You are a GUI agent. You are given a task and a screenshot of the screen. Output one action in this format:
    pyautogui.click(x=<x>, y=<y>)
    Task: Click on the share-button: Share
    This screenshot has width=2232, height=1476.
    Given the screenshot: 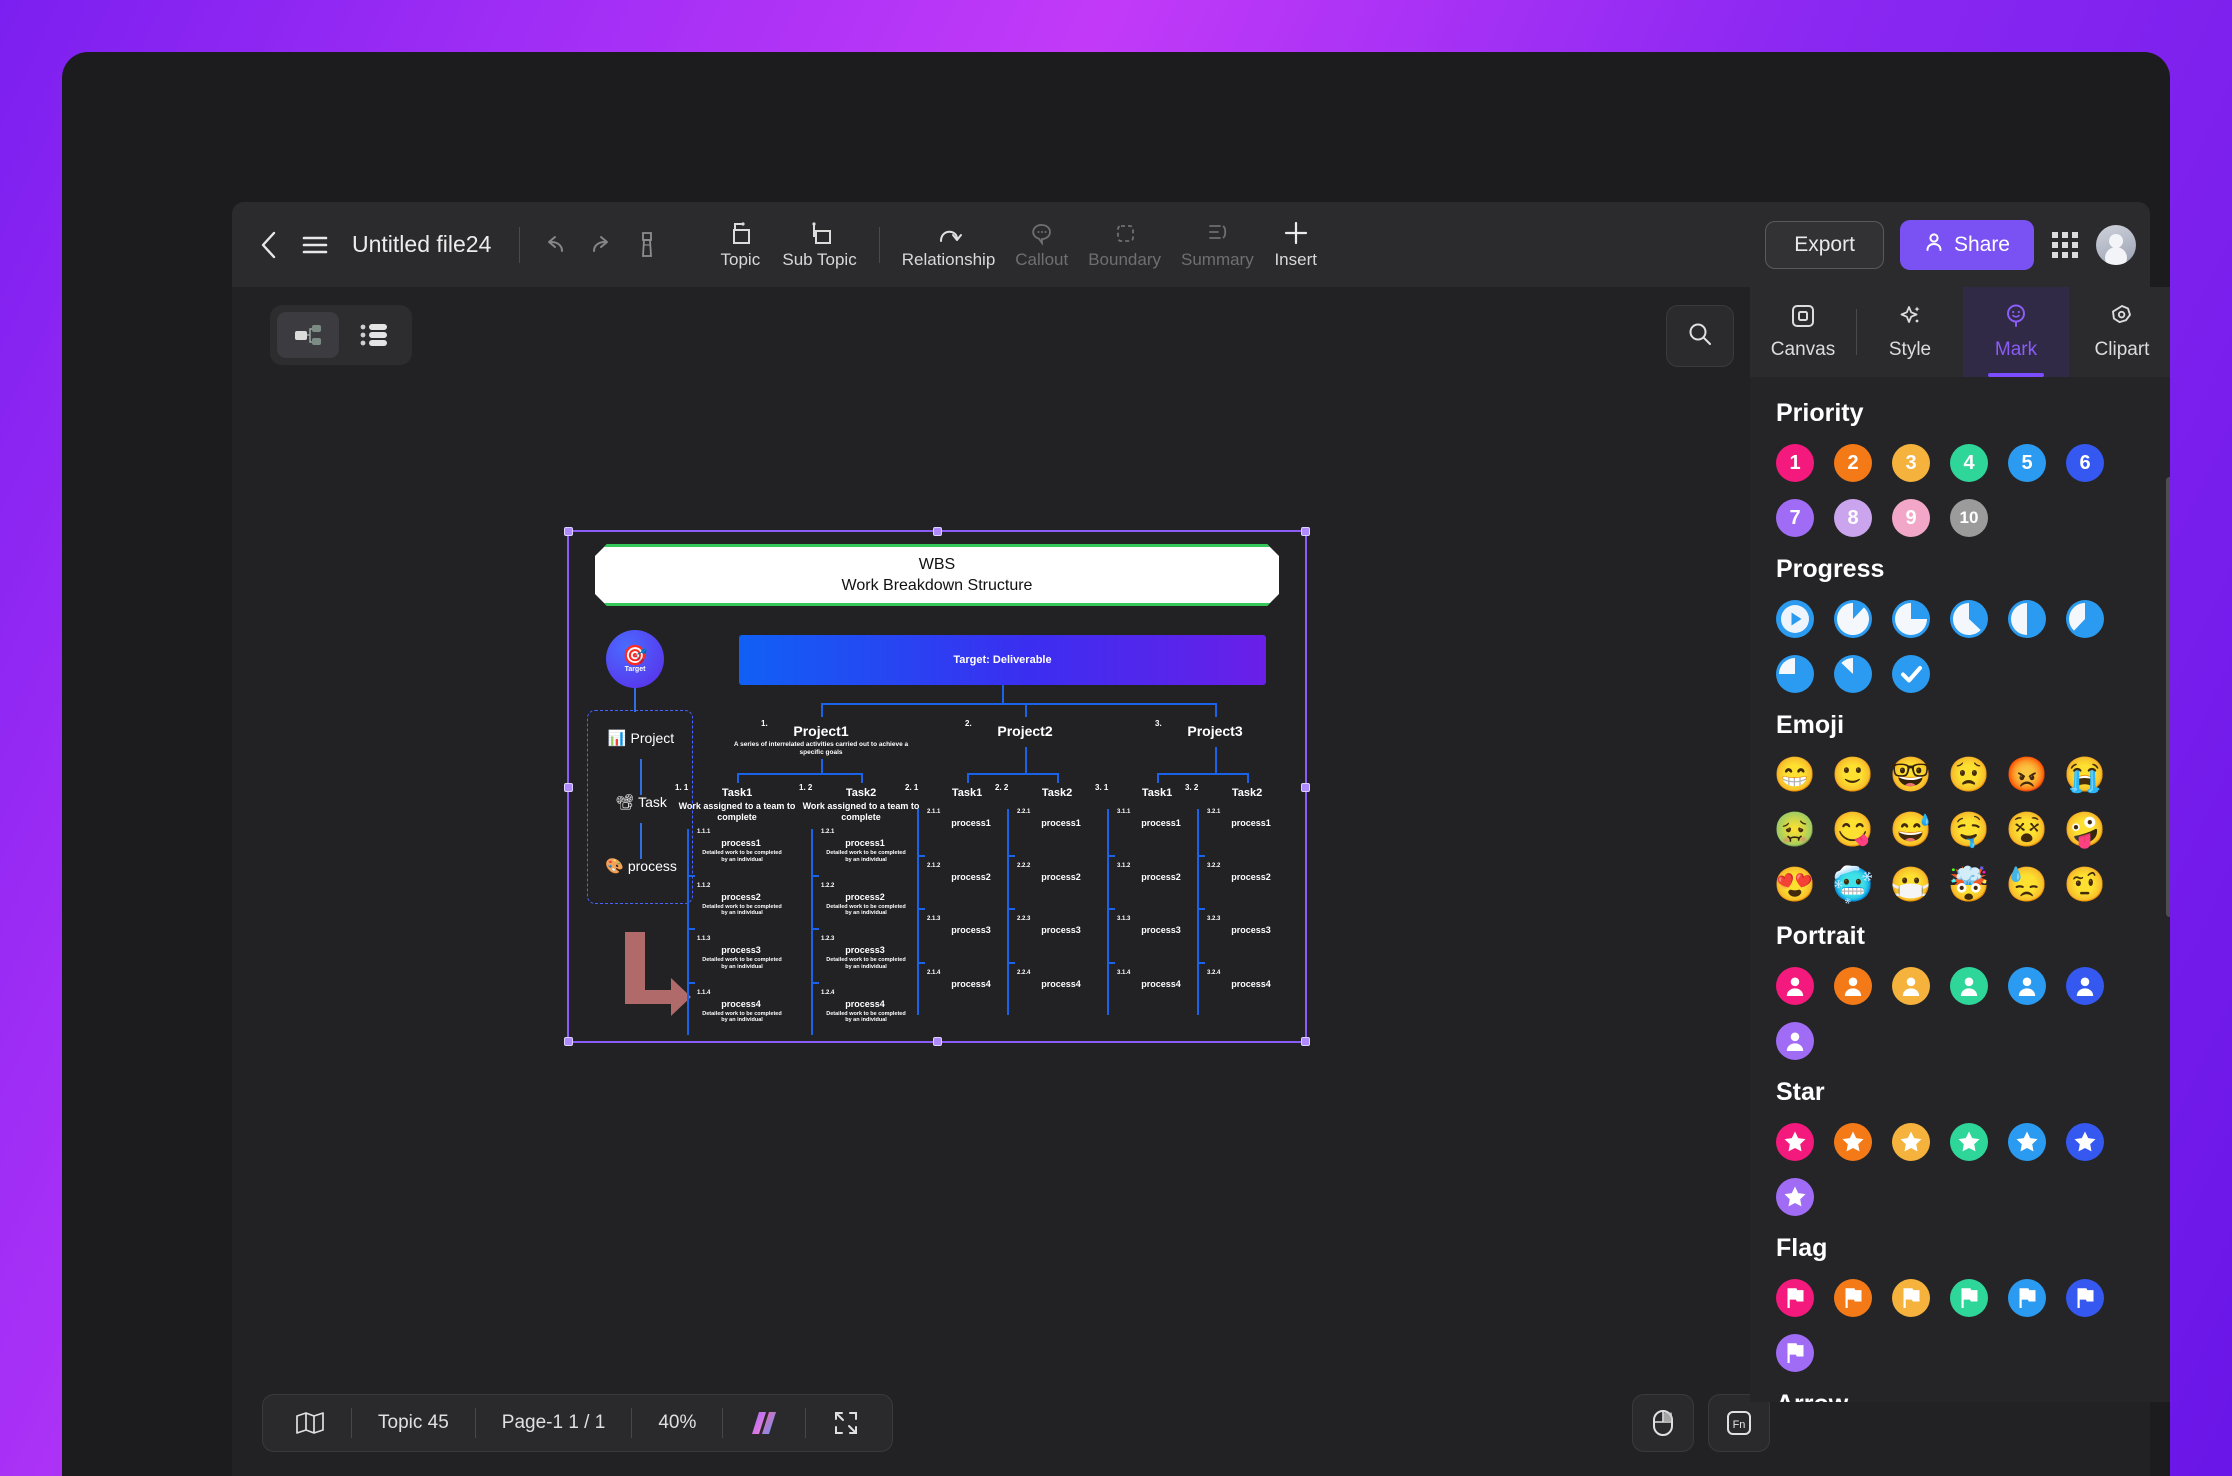 What is the action you would take?
    pyautogui.click(x=1966, y=244)
    